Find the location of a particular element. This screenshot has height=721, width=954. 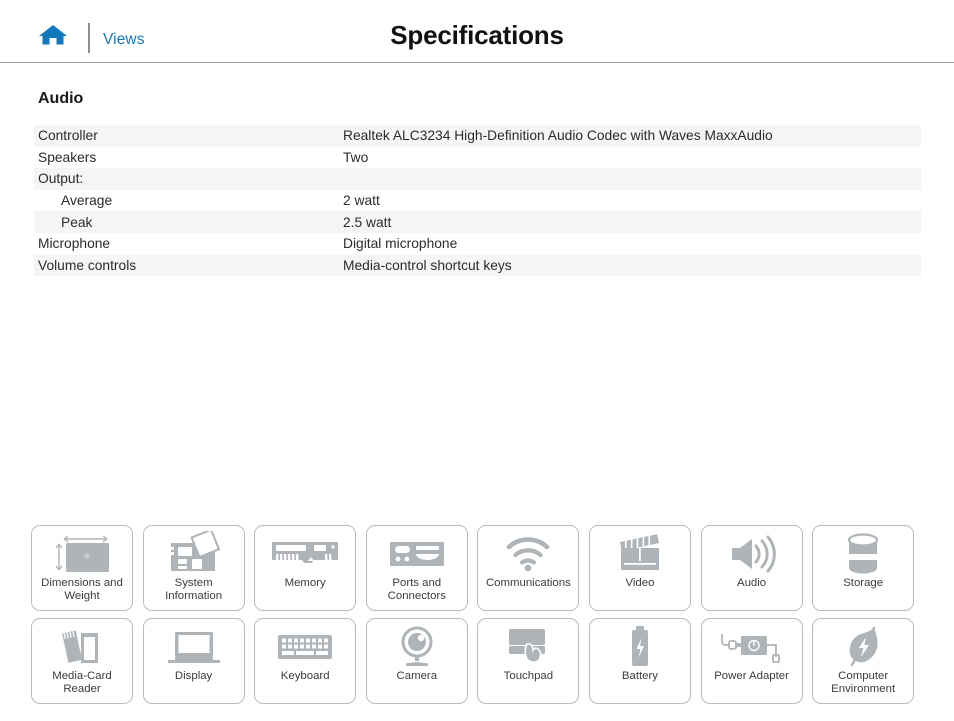

tile-display: Display is located at coordinates (193, 661).